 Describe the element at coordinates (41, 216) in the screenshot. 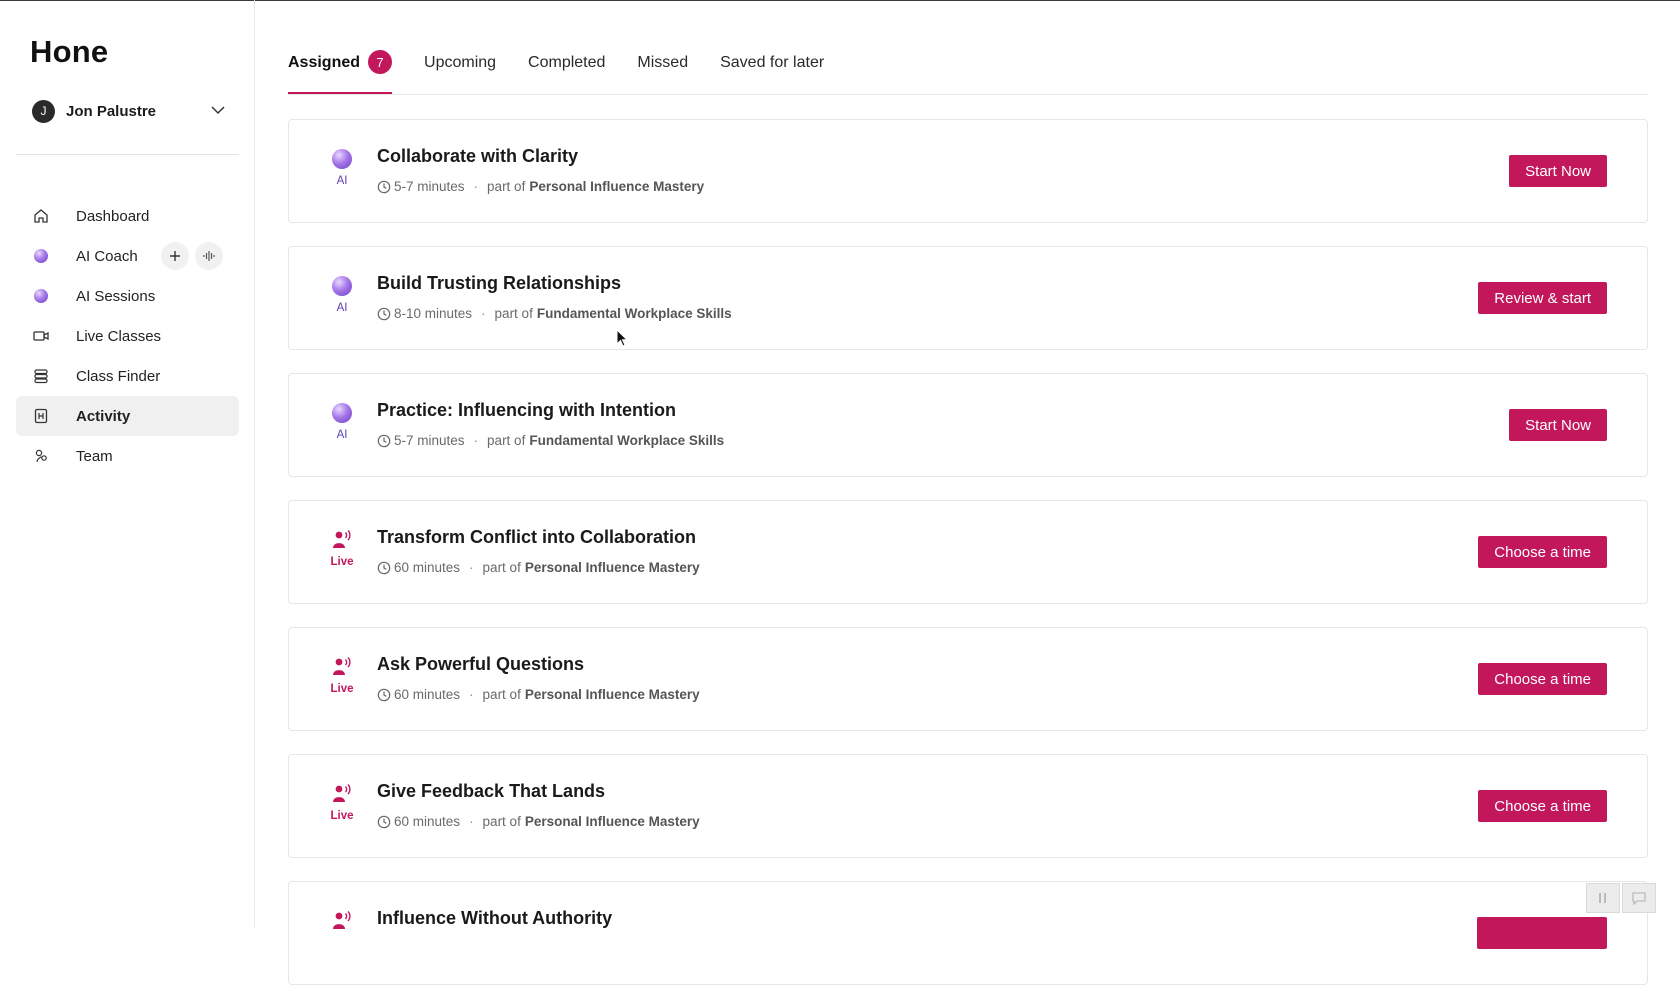

I see `home-icon` at that location.